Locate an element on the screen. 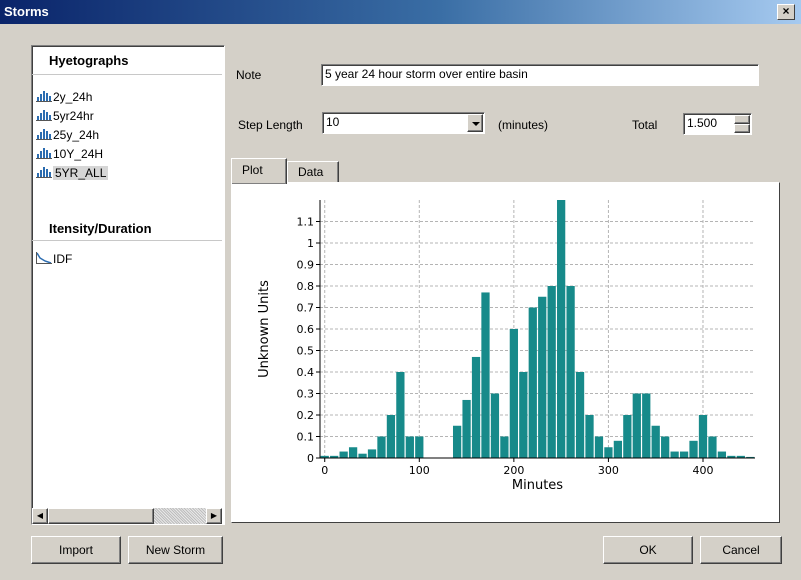  y-tick-label: 0.6 is located at coordinates (306, 329).